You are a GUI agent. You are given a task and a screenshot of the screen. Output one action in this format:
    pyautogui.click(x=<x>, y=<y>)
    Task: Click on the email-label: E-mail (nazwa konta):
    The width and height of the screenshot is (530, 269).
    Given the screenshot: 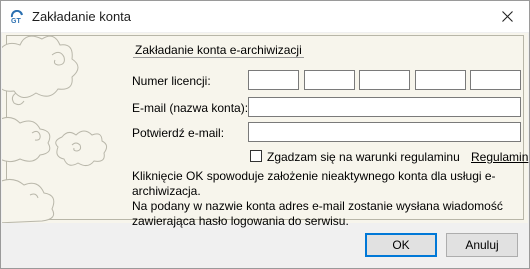 What is the action you would take?
    pyautogui.click(x=190, y=108)
    